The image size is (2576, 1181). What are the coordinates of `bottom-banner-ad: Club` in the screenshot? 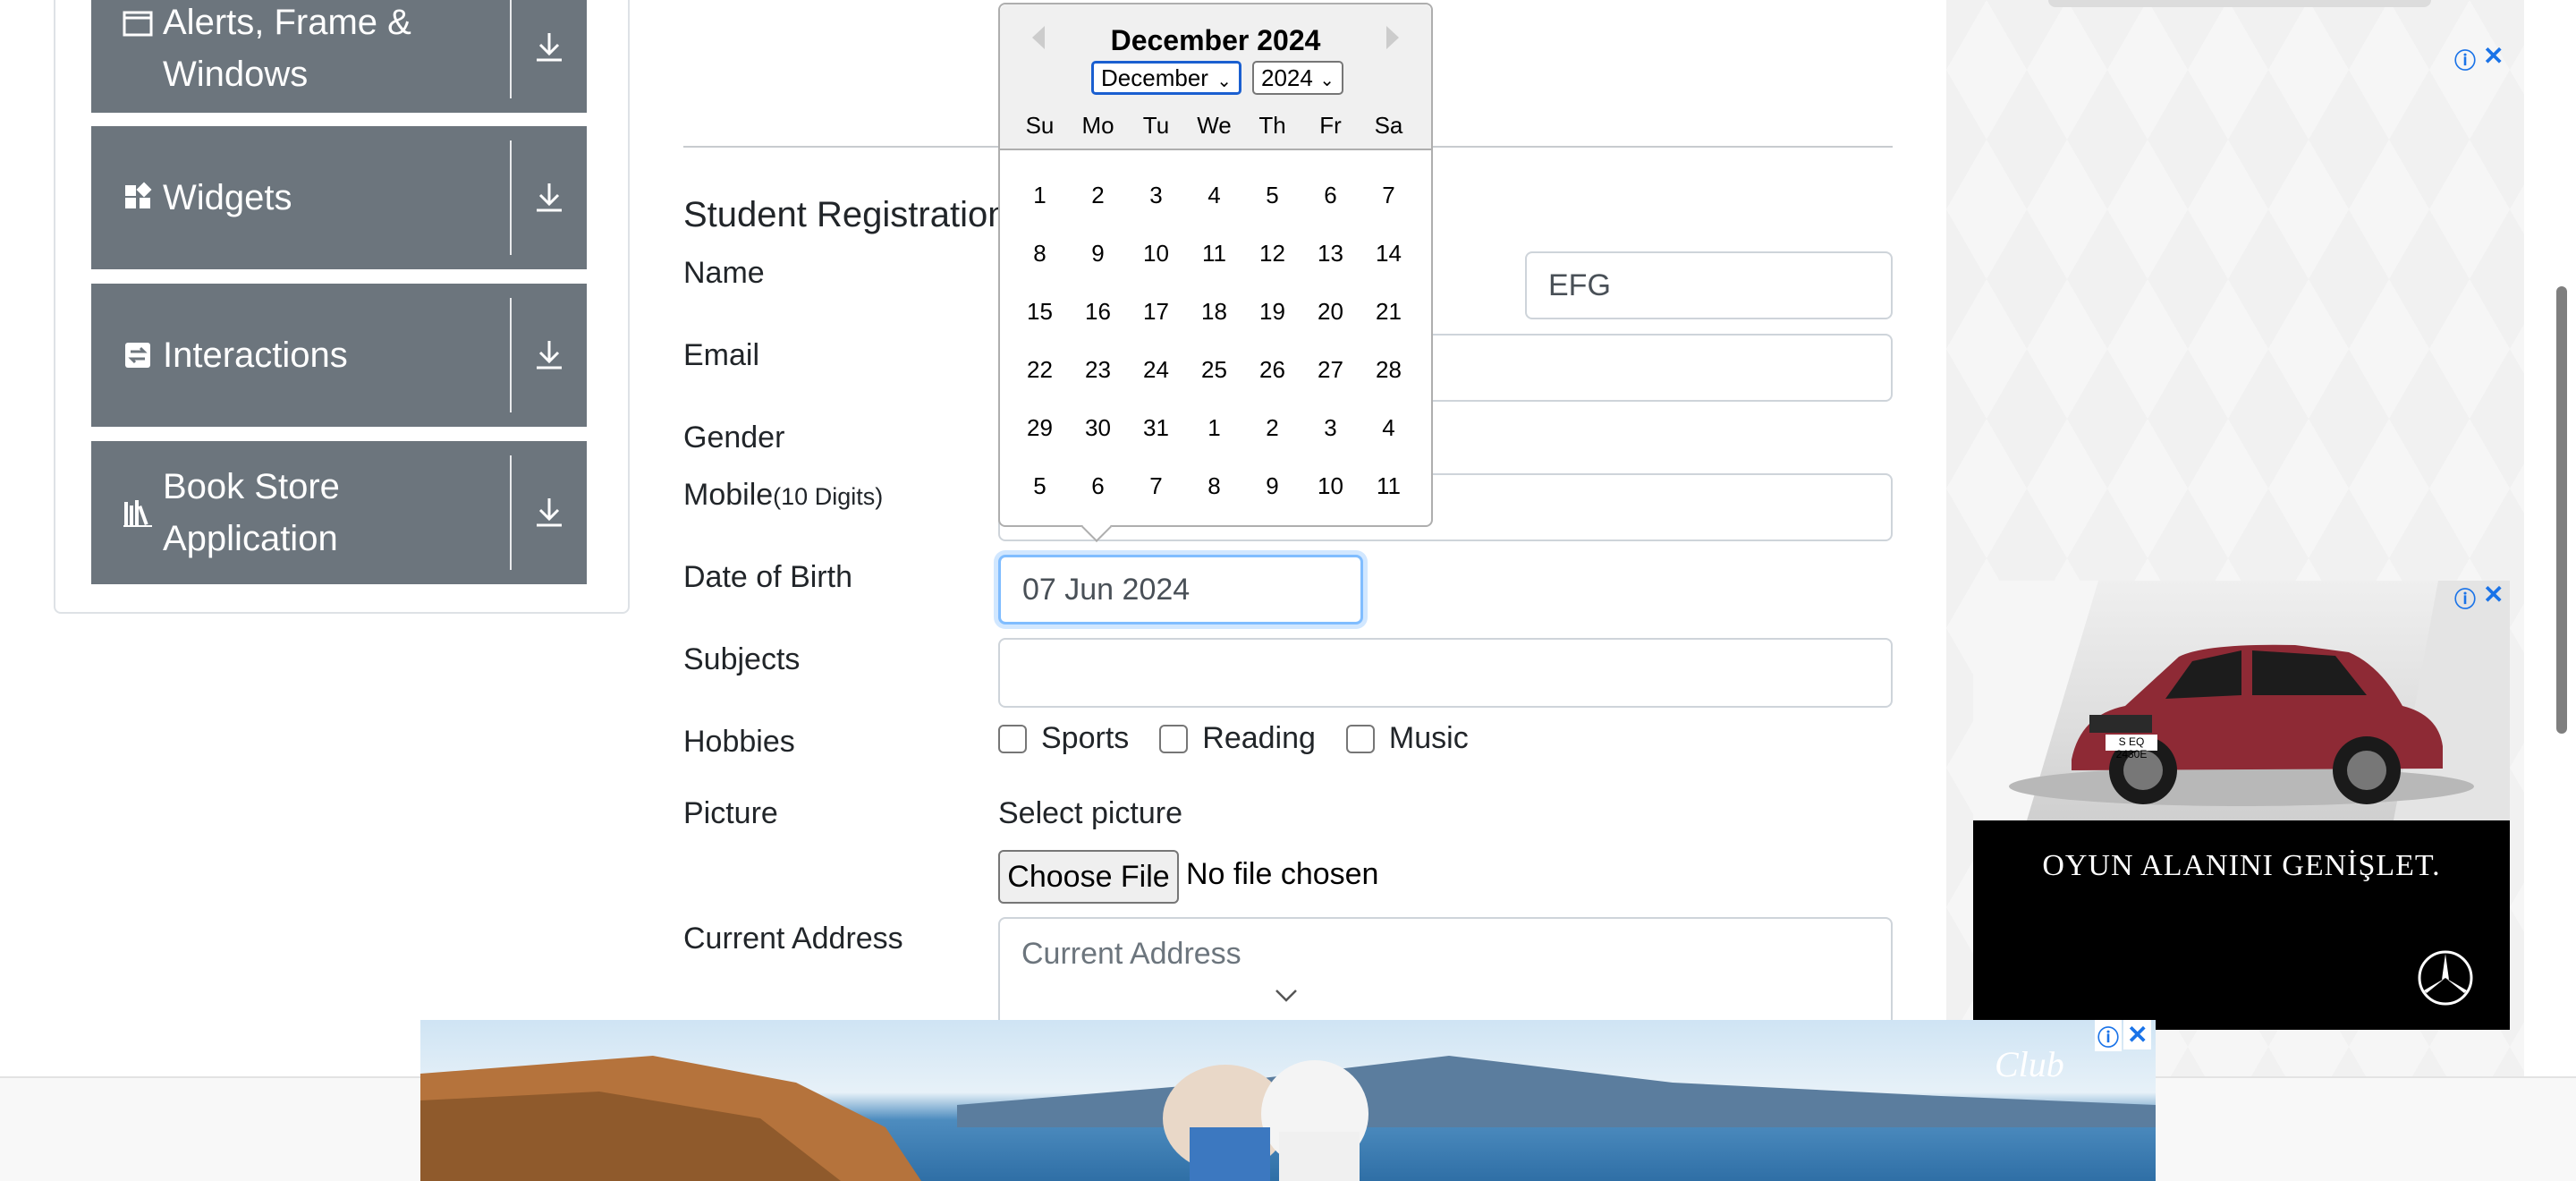 It's located at (1288, 1100).